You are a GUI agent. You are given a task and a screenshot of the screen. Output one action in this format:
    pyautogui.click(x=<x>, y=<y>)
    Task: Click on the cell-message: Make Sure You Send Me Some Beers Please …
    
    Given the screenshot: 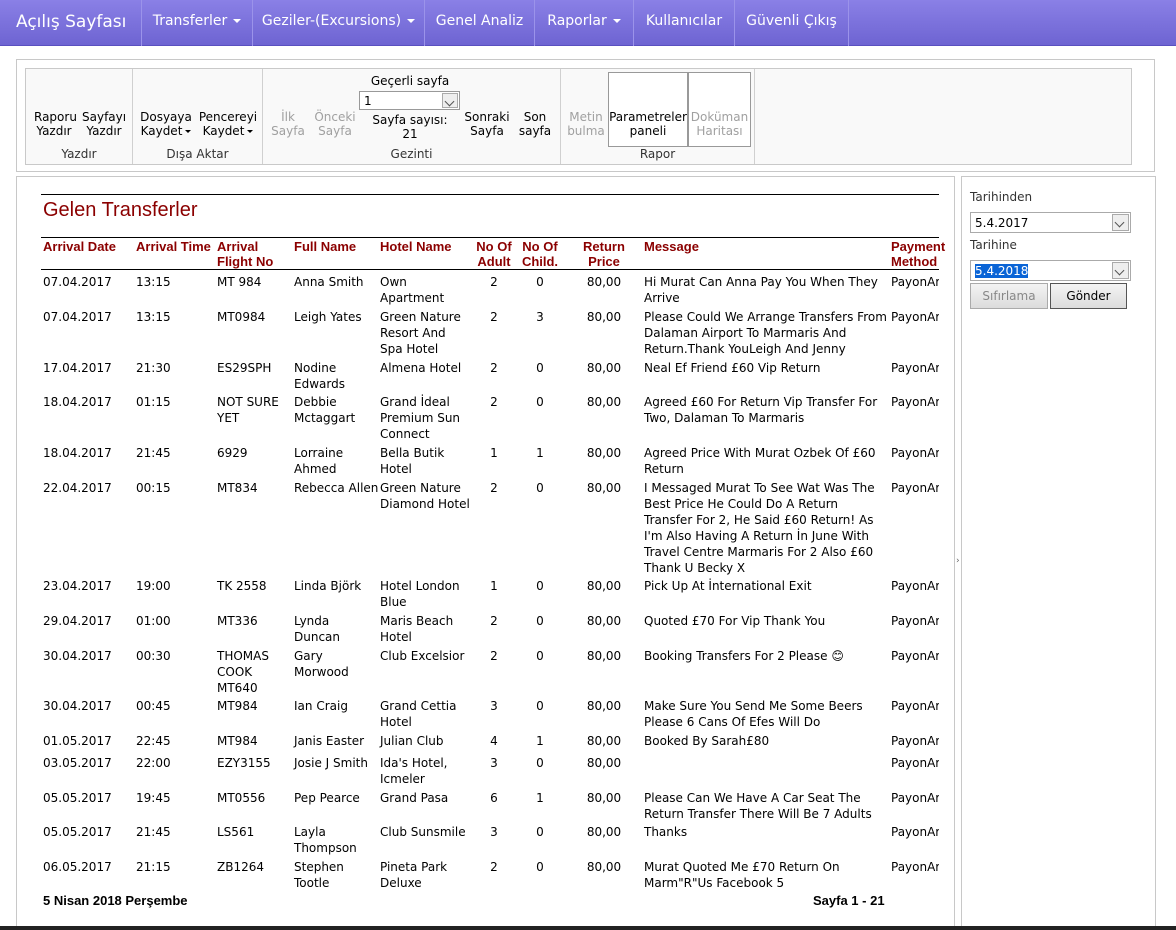 What is the action you would take?
    pyautogui.click(x=753, y=714)
    